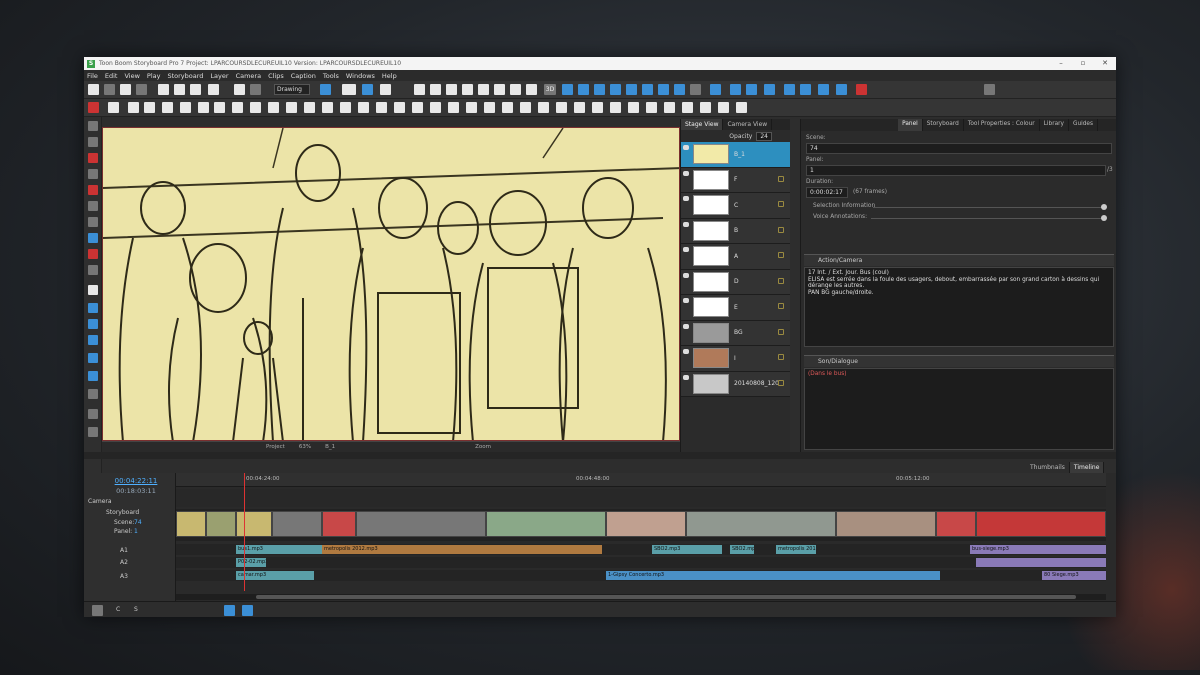  I want to click on scrollbar-thumb, so click(666, 597).